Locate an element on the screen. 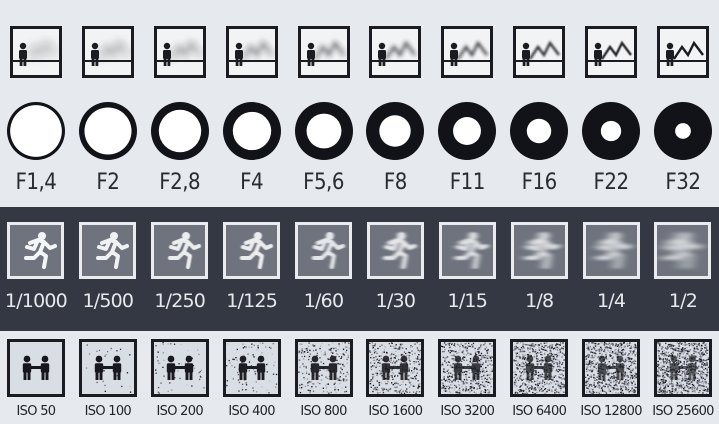 The width and height of the screenshot is (719, 424). iso-label-cell: ISO 200 is located at coordinates (180, 411).